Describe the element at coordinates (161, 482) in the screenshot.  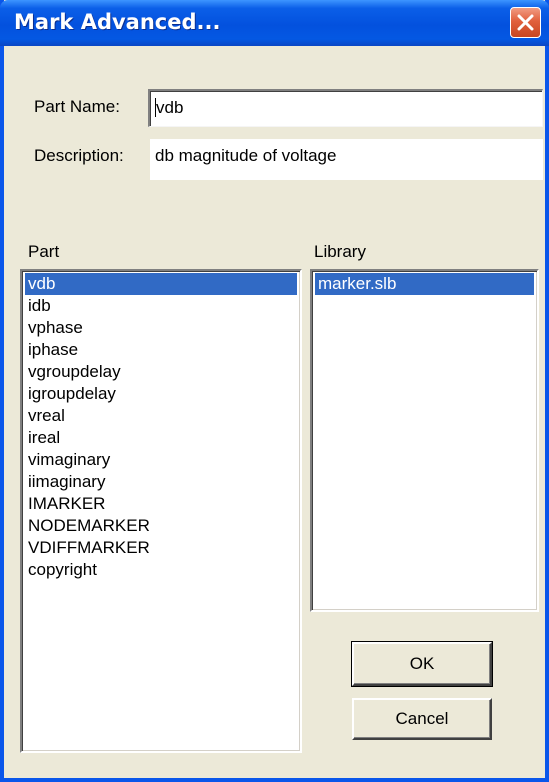
I see `list-item: iimaginary` at that location.